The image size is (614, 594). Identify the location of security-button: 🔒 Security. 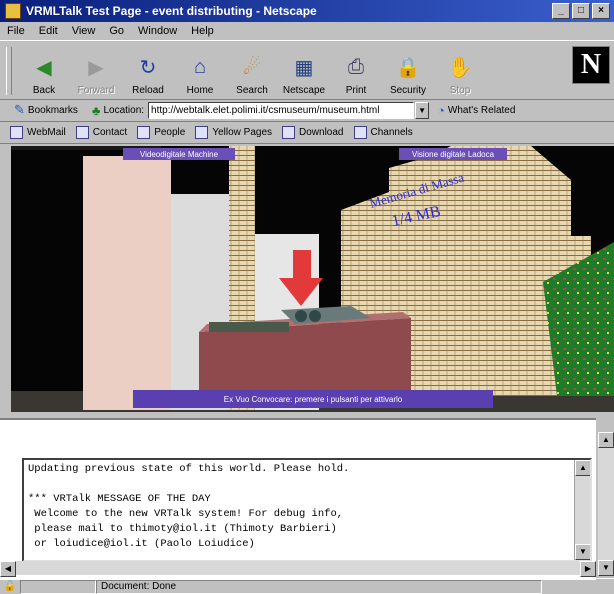
(408, 71).